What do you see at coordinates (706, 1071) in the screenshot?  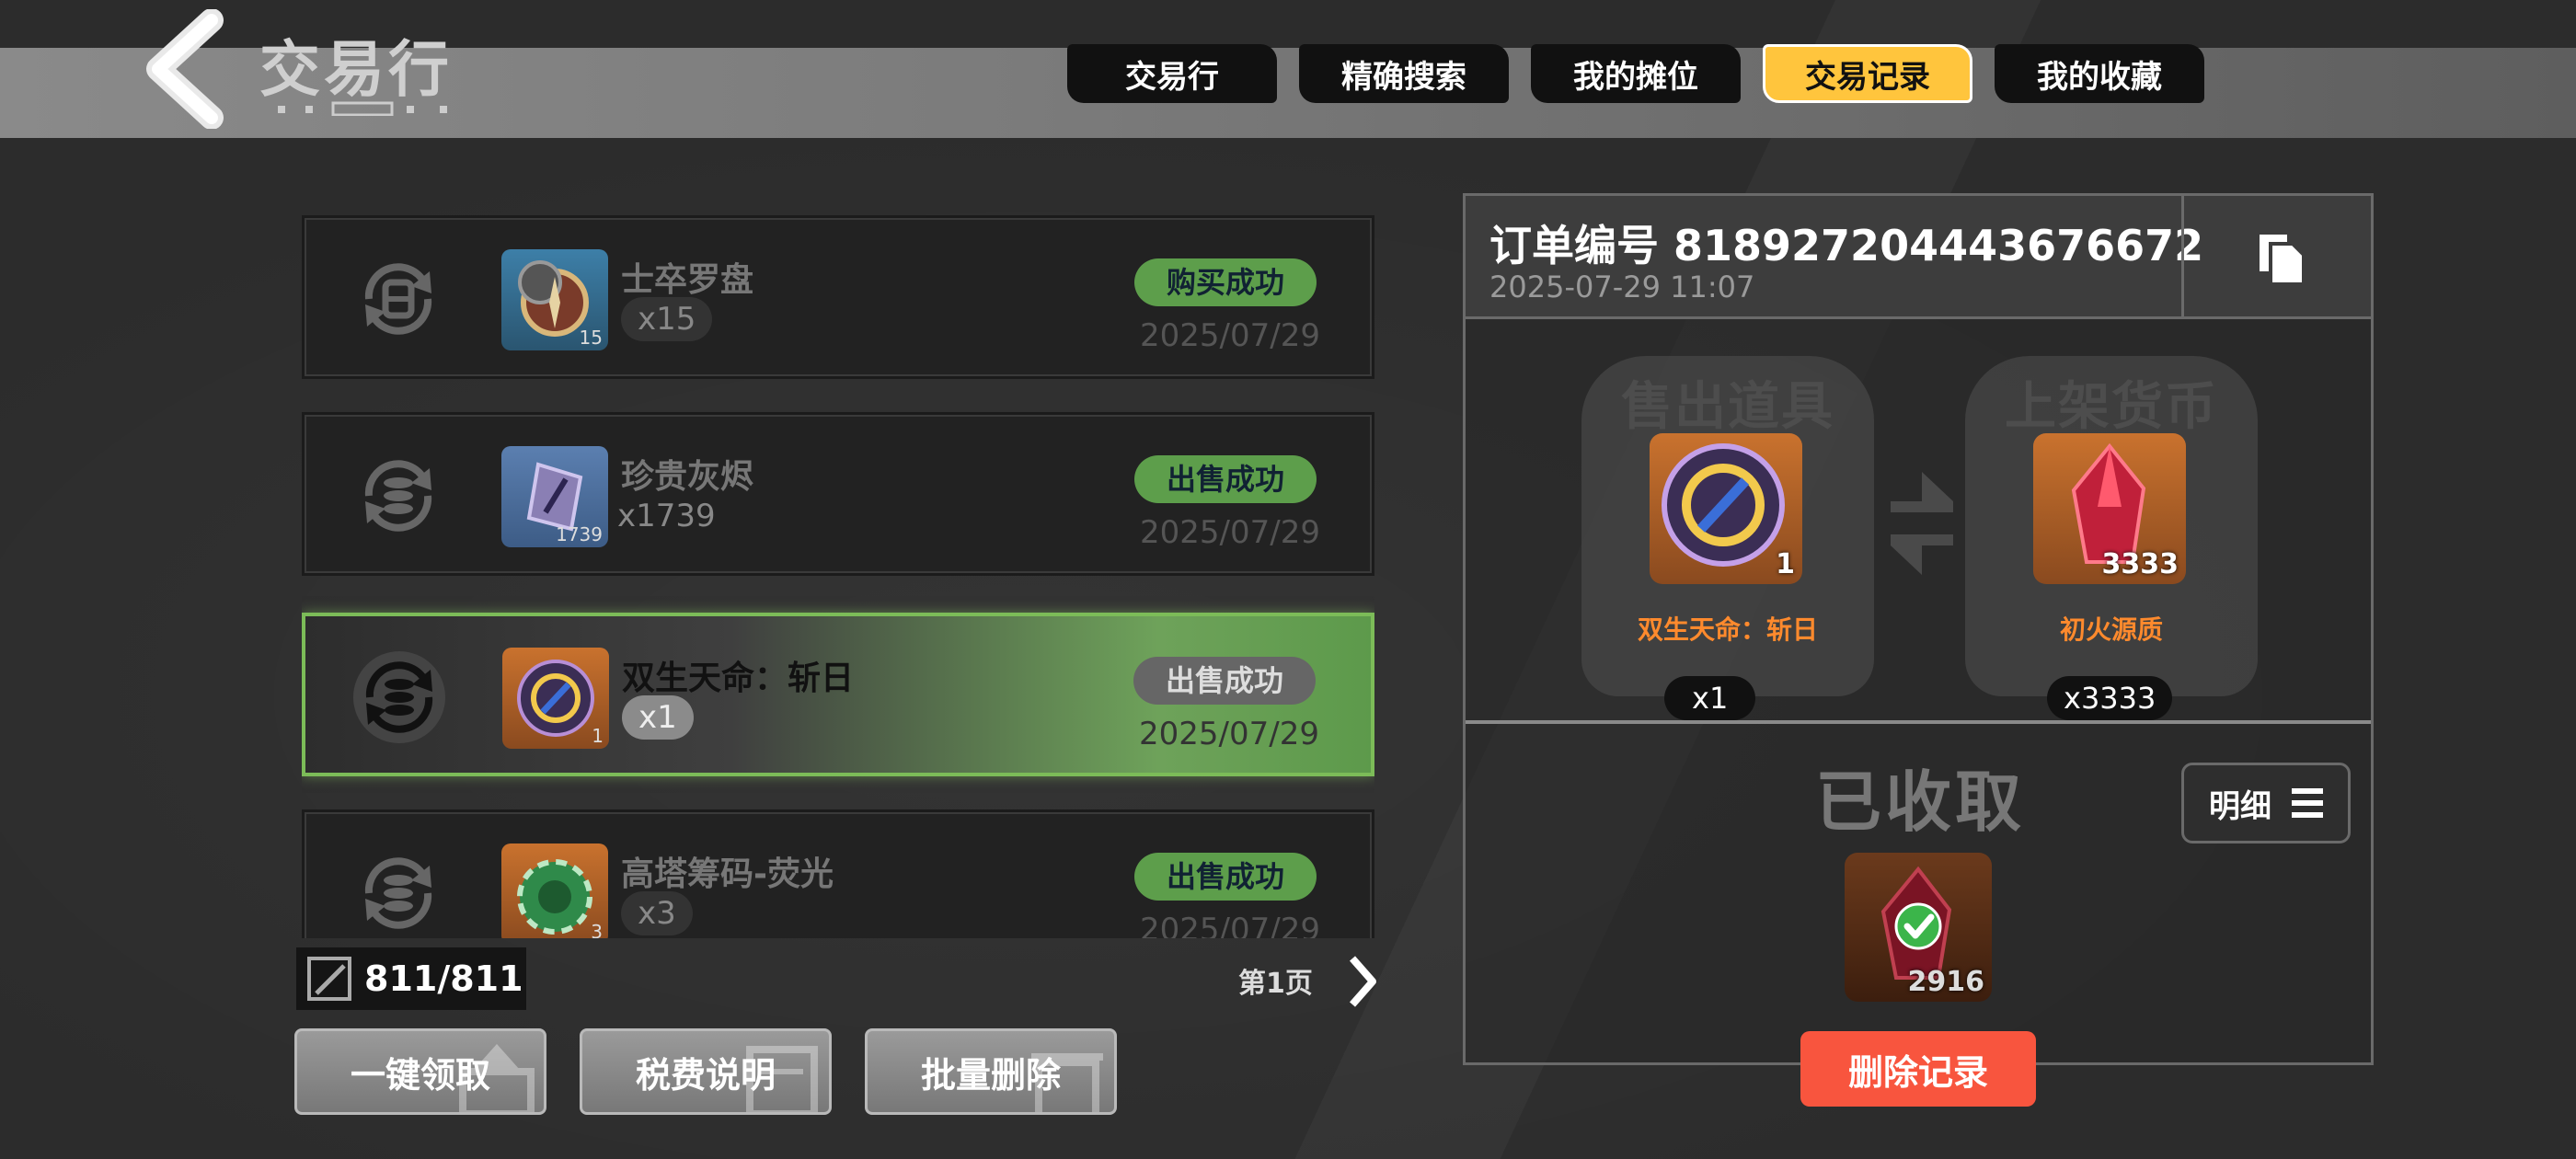 I see `tax-info-button: 税费说明` at bounding box center [706, 1071].